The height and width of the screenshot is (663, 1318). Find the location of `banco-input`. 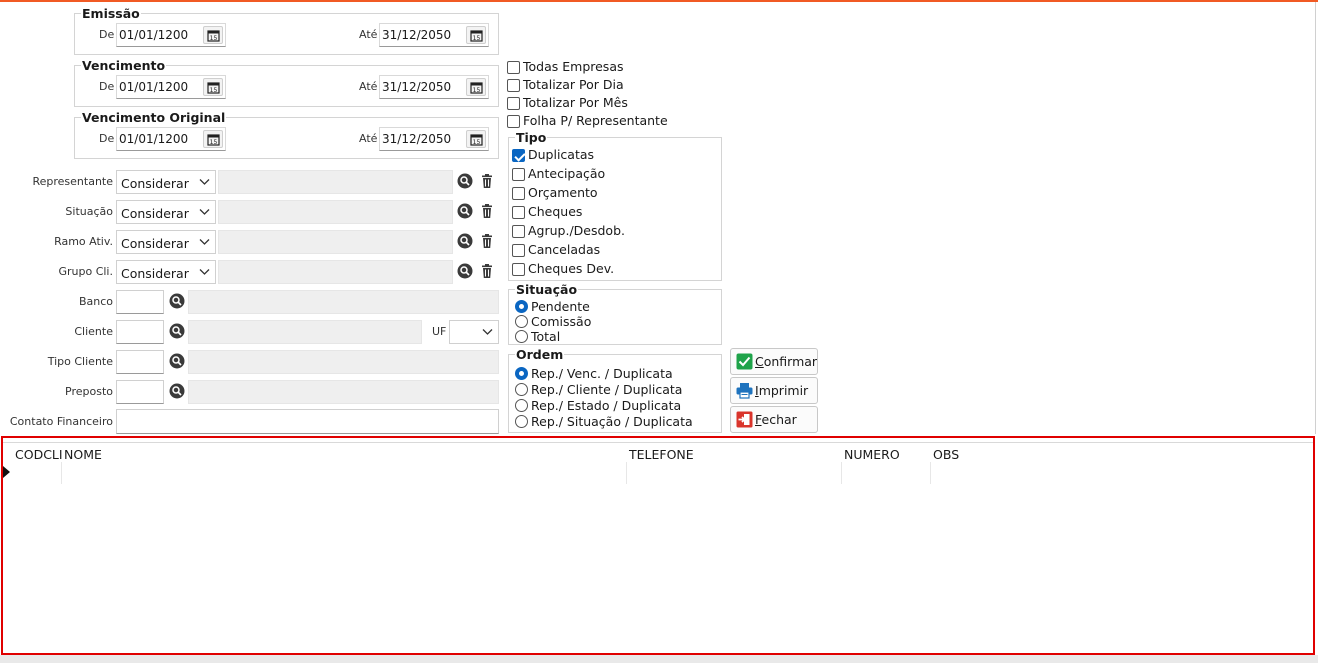

banco-input is located at coordinates (140, 302).